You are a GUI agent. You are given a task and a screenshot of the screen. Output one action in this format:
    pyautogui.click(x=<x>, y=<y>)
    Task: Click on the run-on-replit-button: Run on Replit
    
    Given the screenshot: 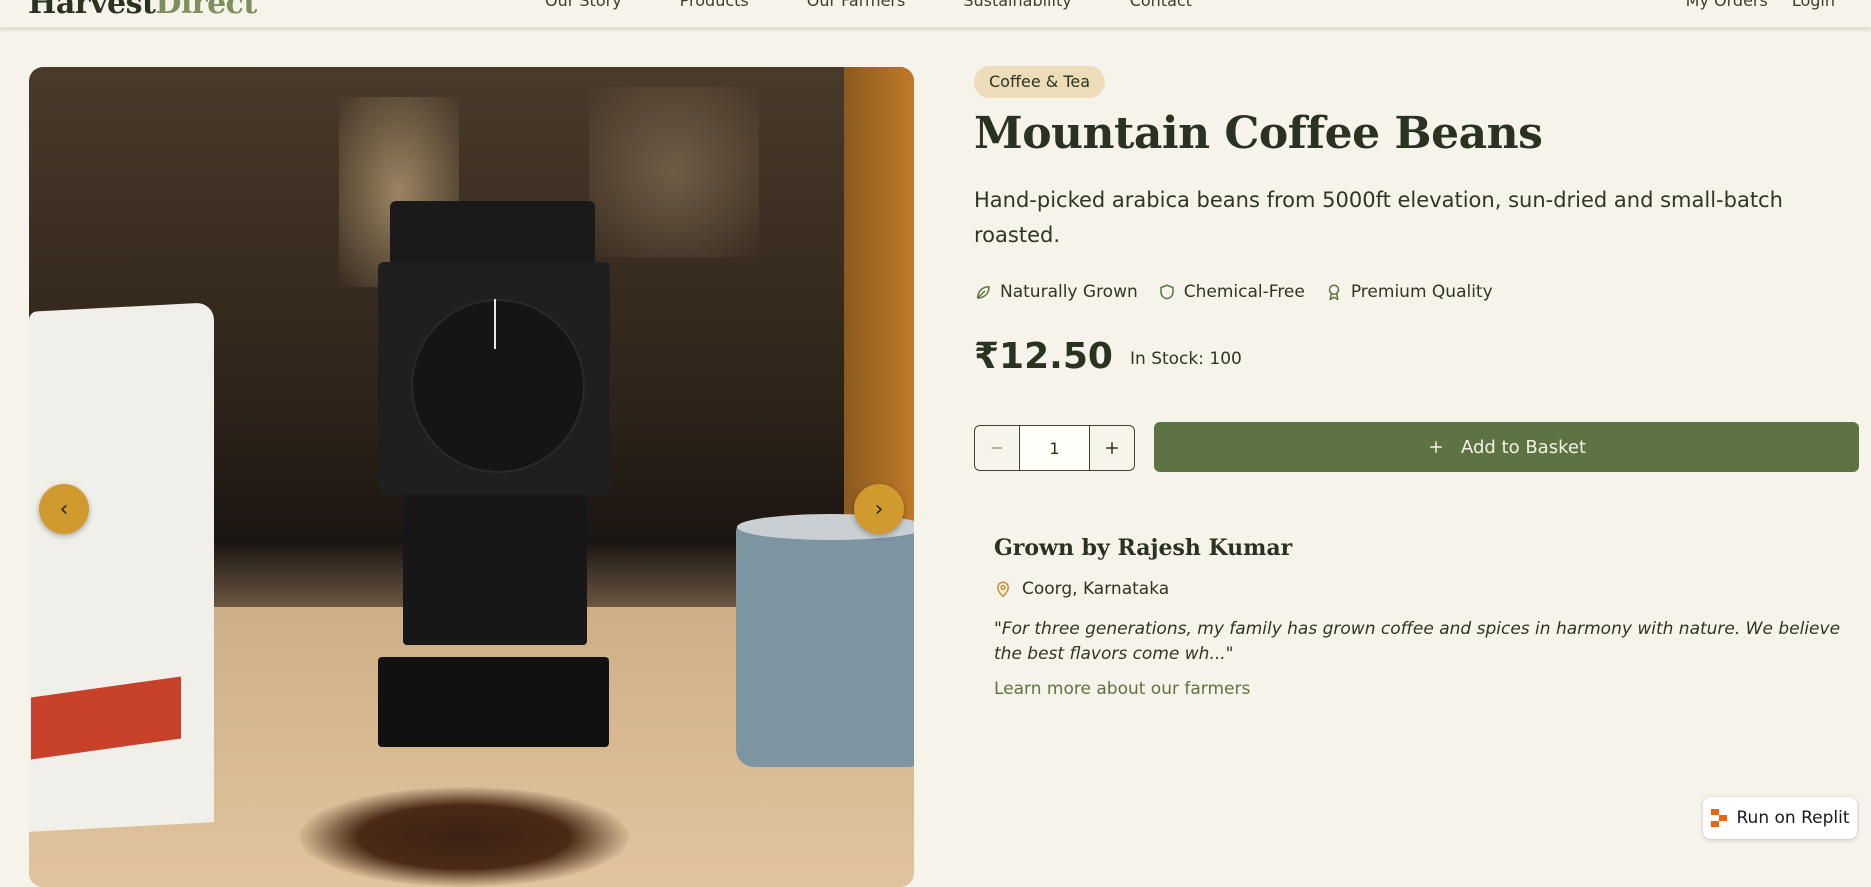 What is the action you would take?
    pyautogui.click(x=1780, y=818)
    